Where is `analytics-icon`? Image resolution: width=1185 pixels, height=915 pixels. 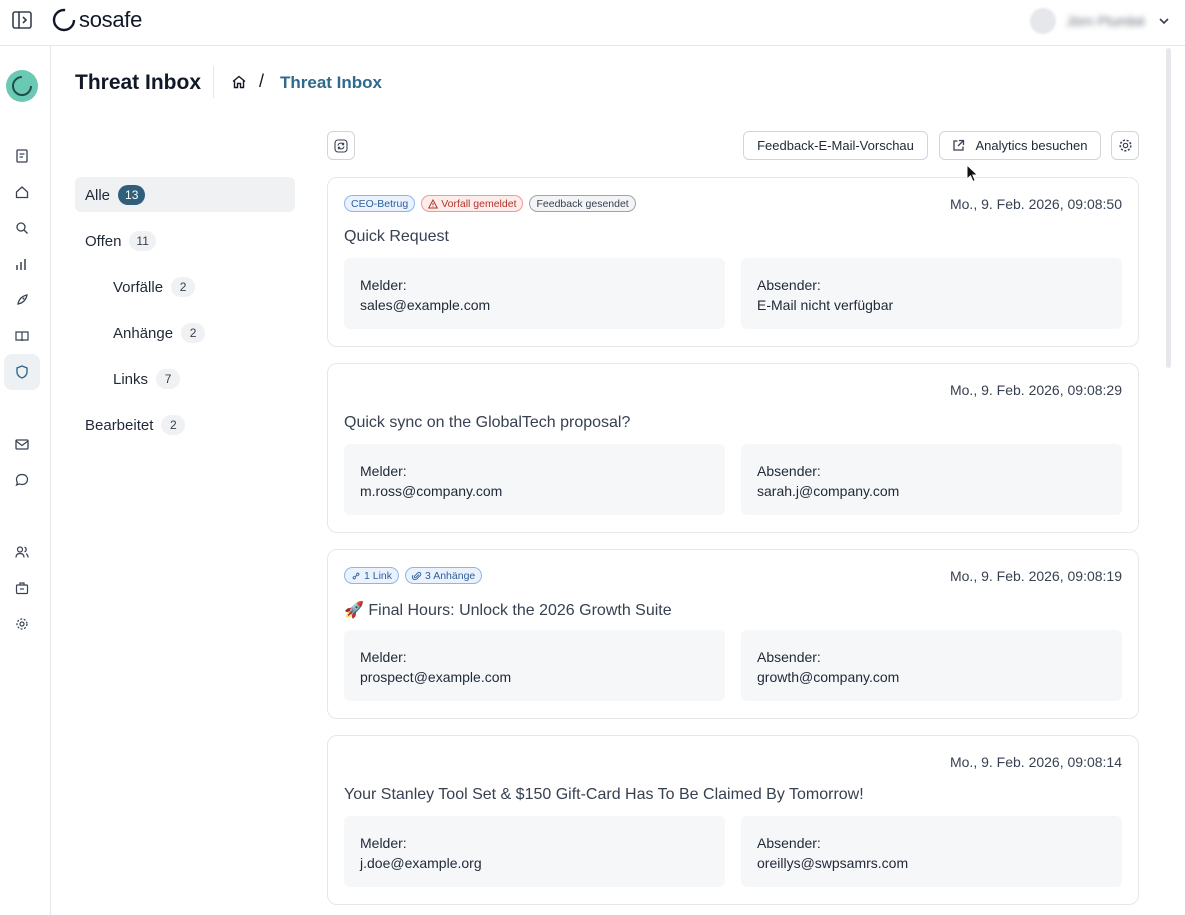
analytics-icon is located at coordinates (22, 264).